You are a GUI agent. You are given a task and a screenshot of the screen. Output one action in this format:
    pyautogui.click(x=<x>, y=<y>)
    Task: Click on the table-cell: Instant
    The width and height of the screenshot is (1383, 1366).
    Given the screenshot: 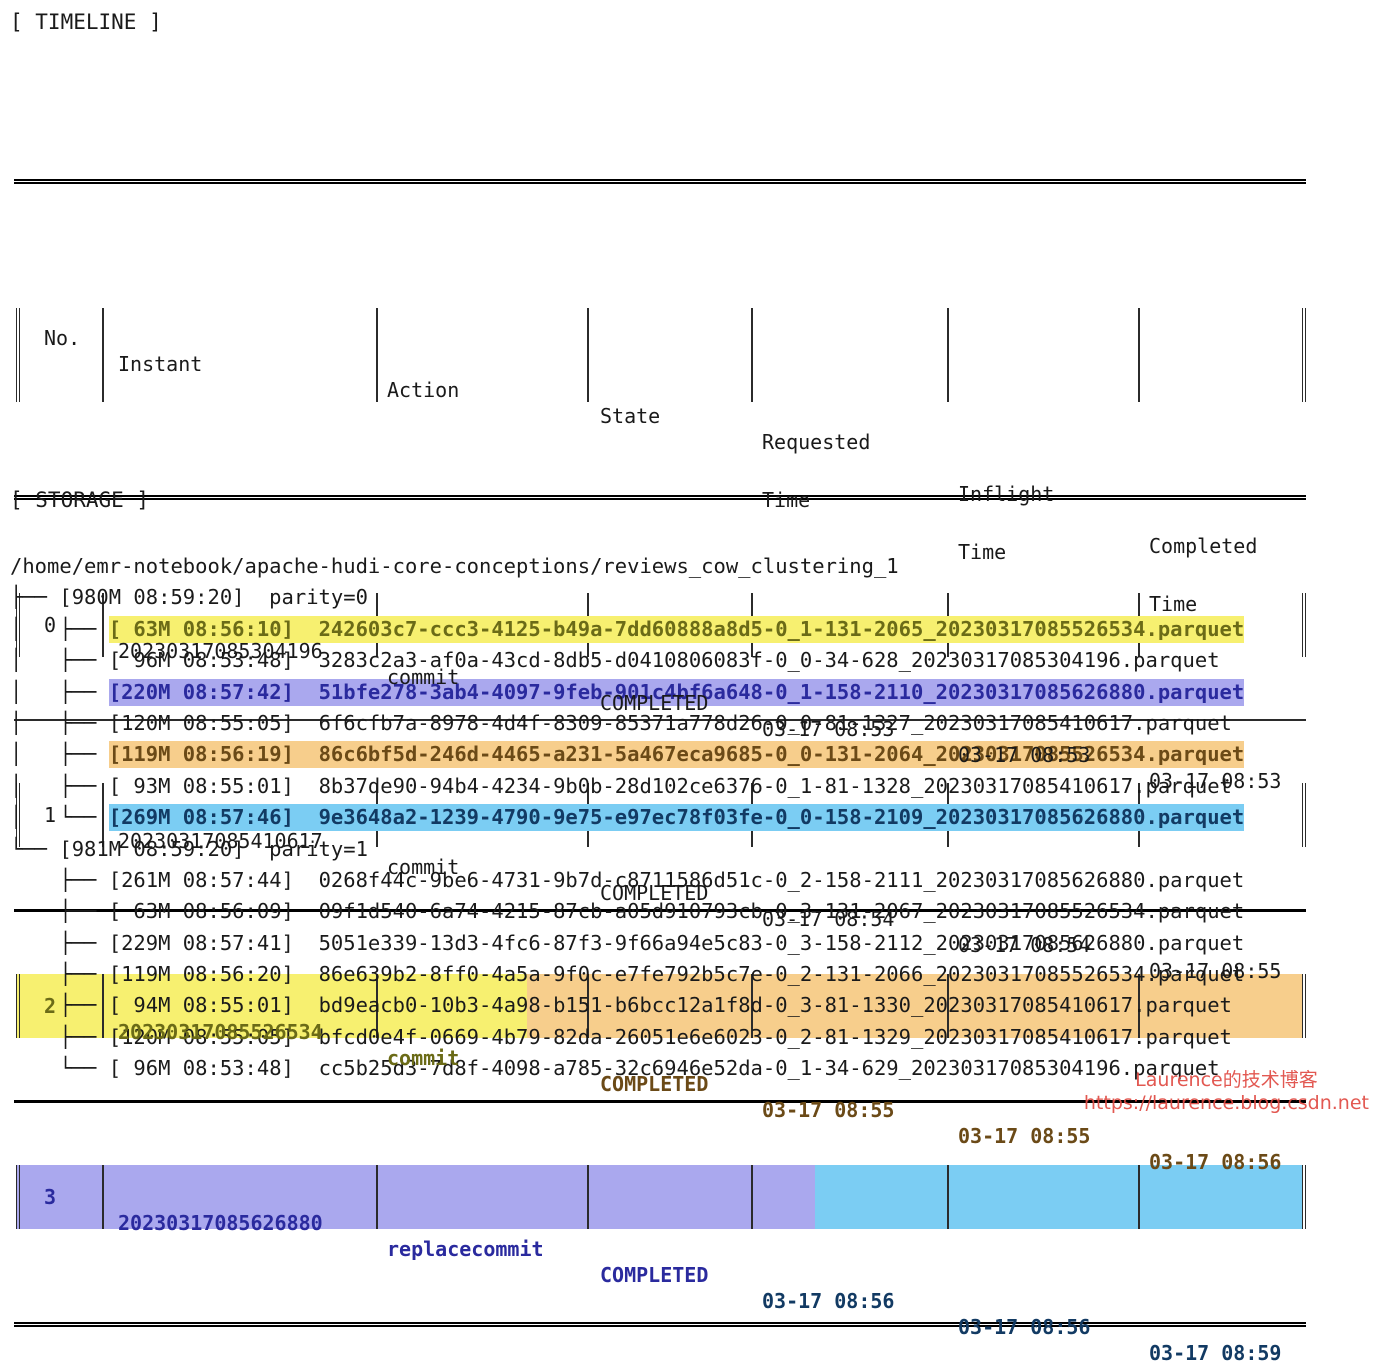 What is the action you would take?
    pyautogui.click(x=160, y=364)
    